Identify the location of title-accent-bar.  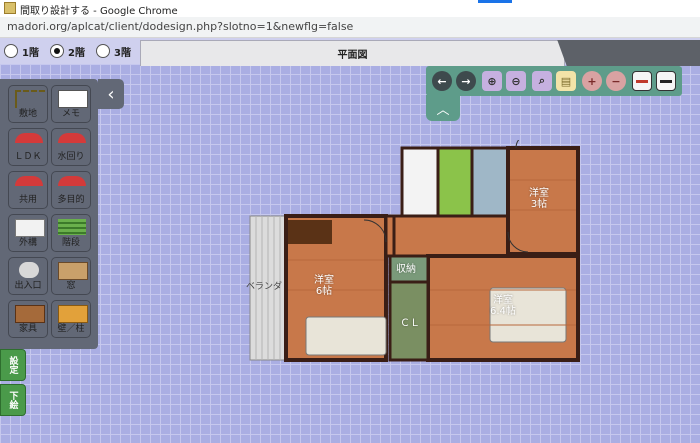
(495, 1).